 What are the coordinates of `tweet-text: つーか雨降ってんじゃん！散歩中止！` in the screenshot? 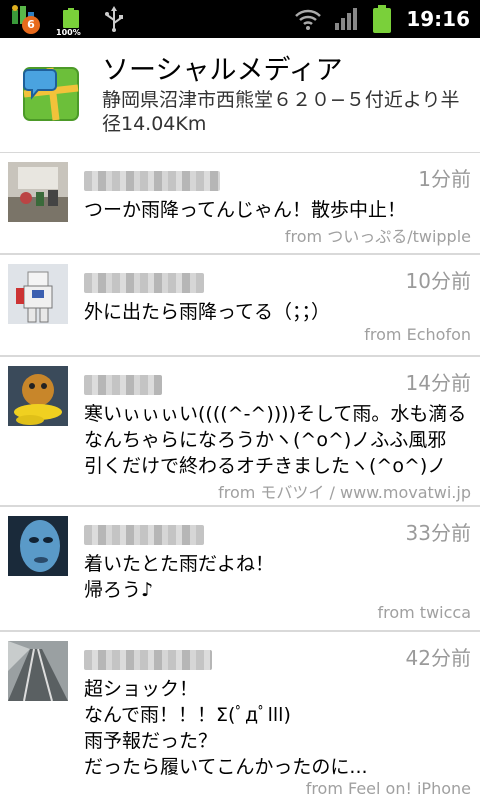 It's located at (245, 210).